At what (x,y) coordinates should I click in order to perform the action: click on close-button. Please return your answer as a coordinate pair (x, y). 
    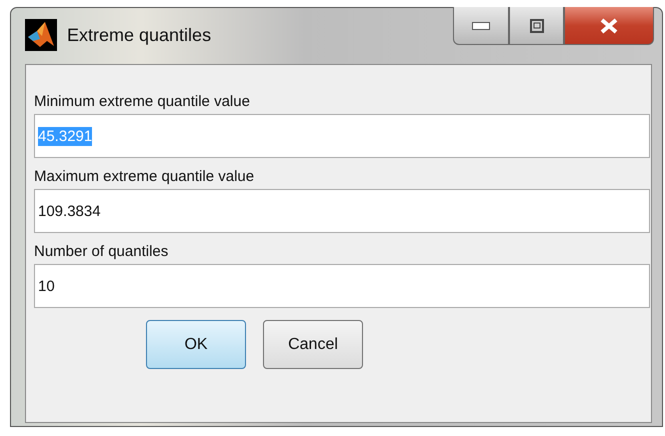
    Looking at the image, I should click on (609, 26).